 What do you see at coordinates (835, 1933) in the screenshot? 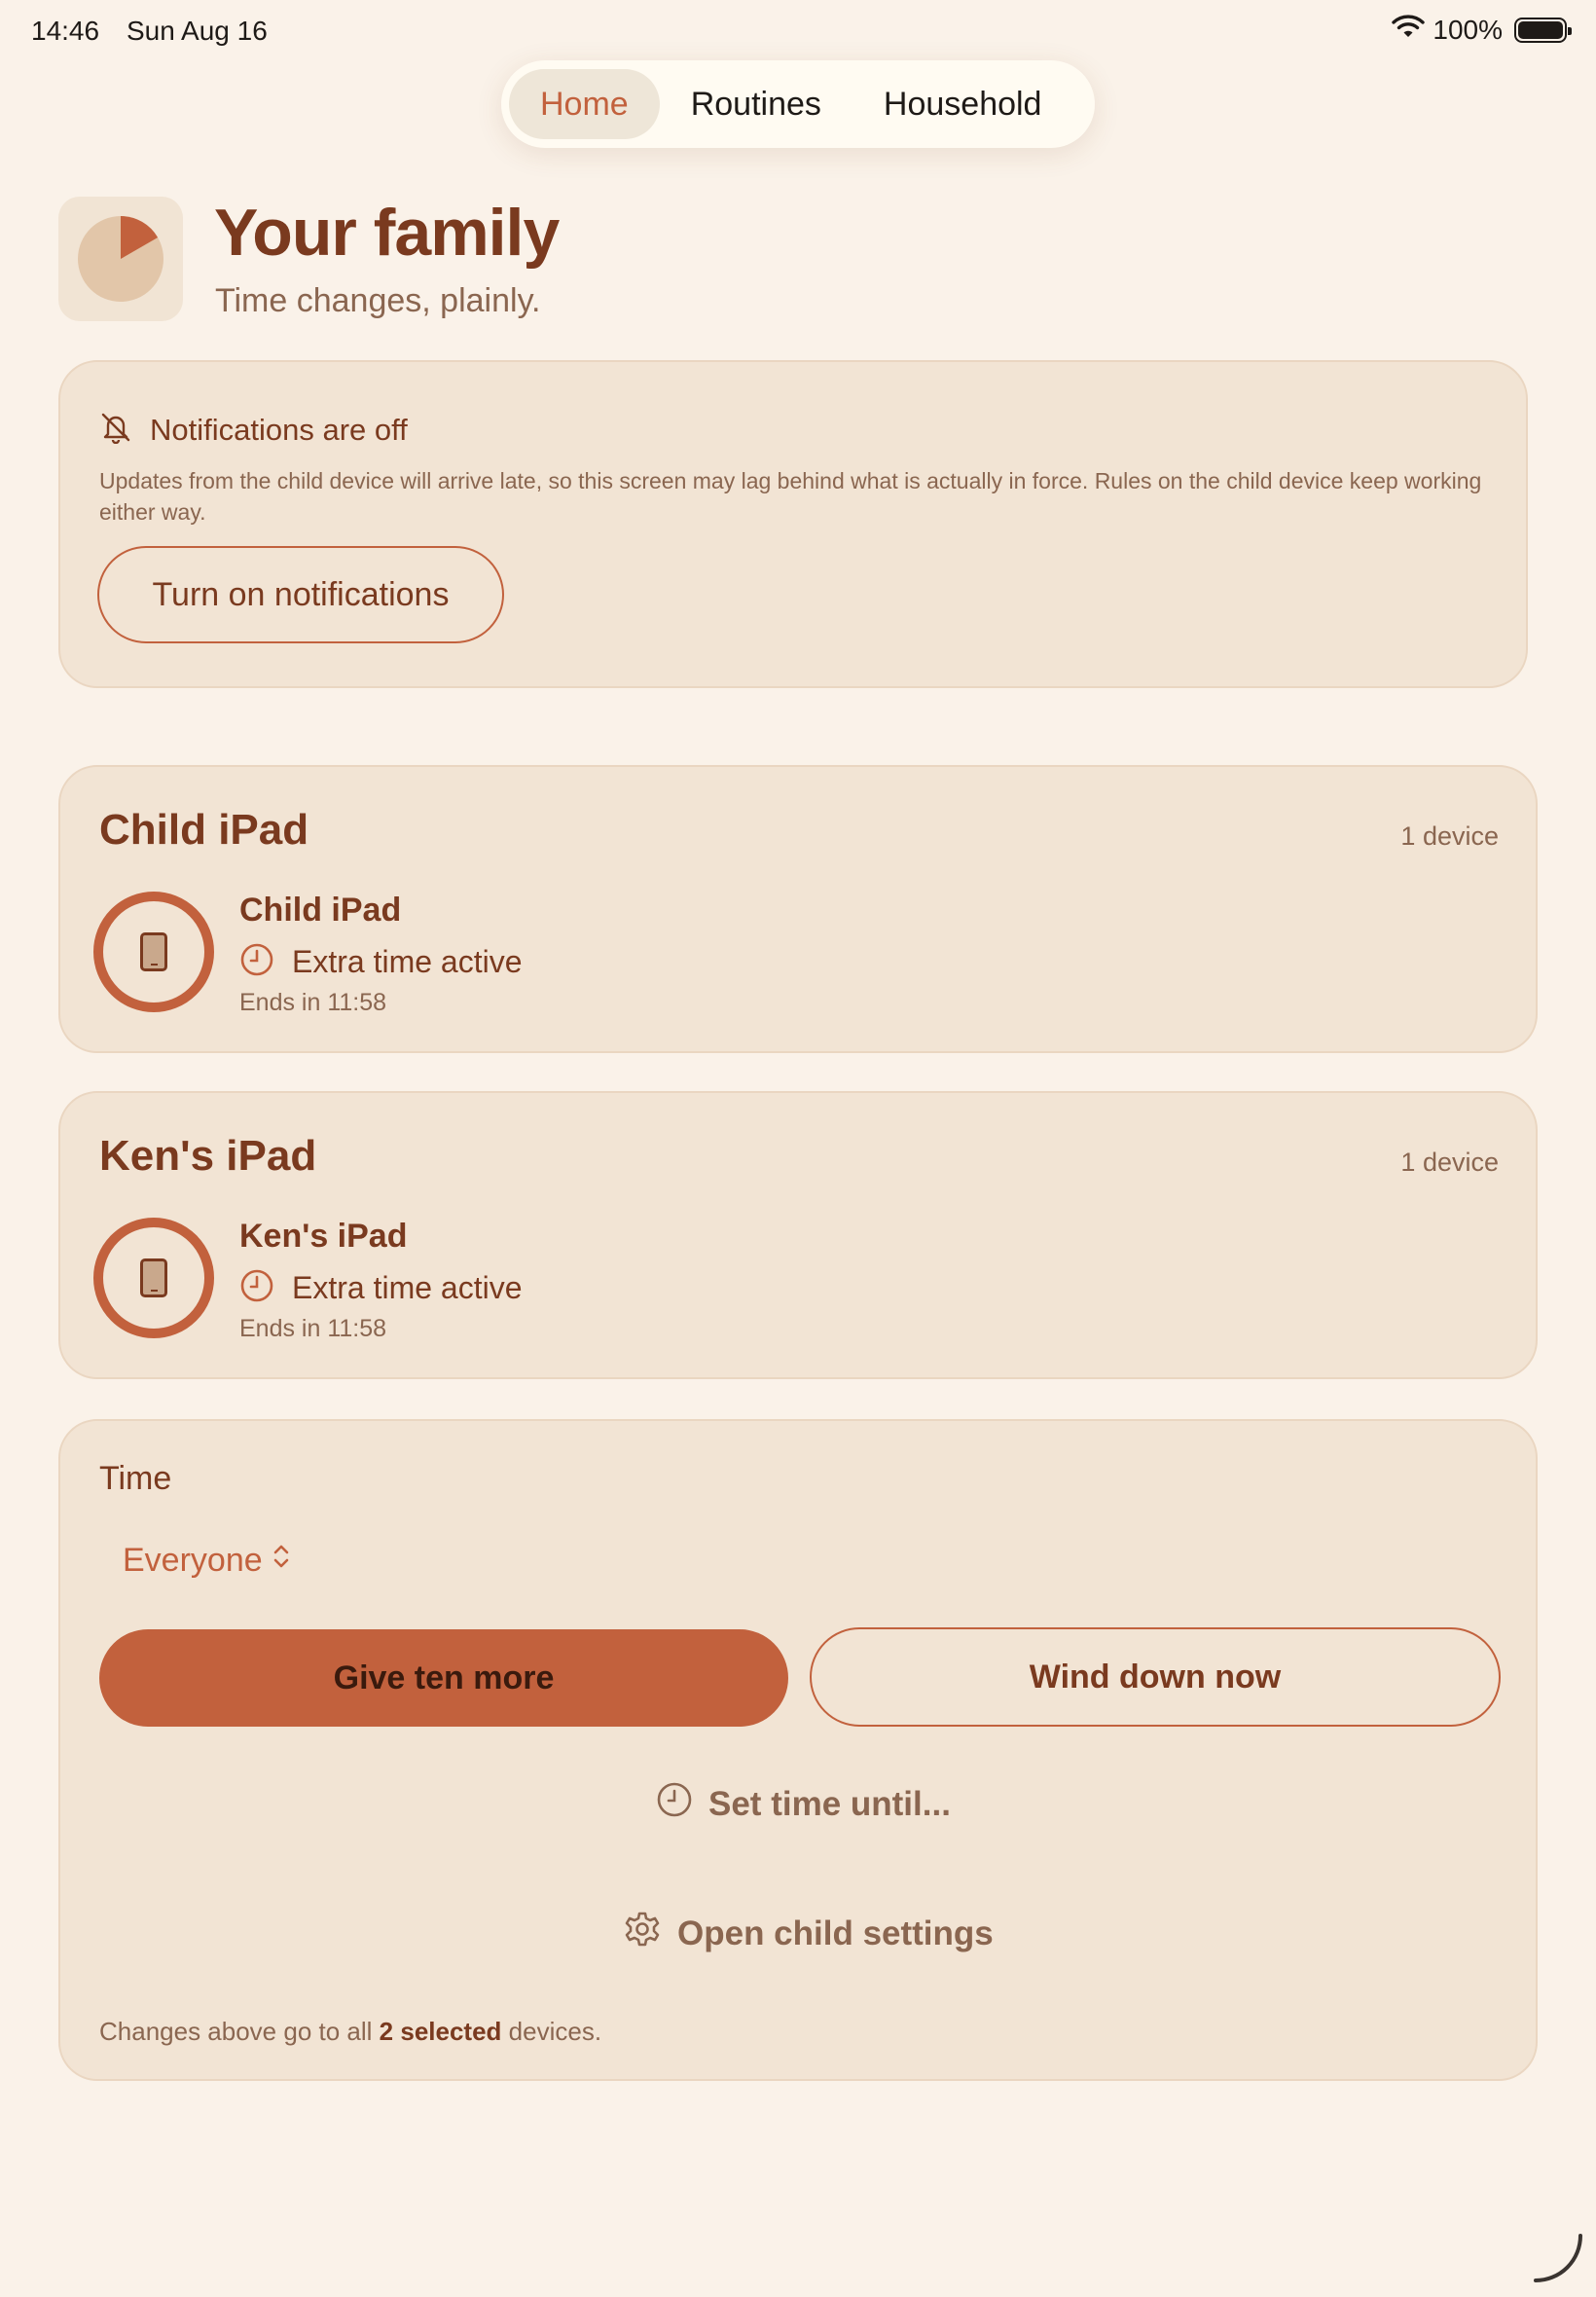
I see `open-child-settings-label: Open child settings` at bounding box center [835, 1933].